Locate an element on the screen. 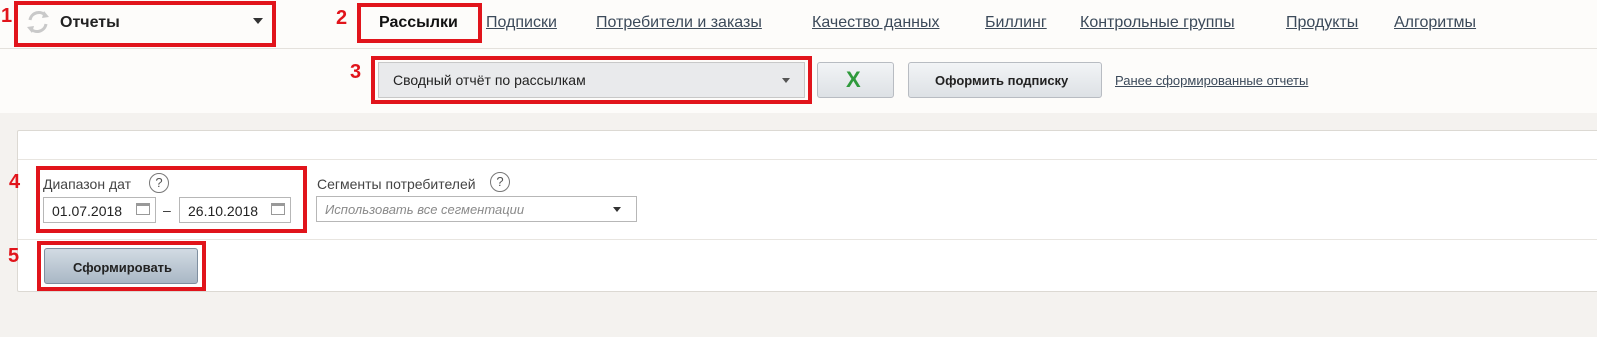 The height and width of the screenshot is (337, 1597). previous-reports-link: Ранее сформированные отчеты is located at coordinates (1211, 80).